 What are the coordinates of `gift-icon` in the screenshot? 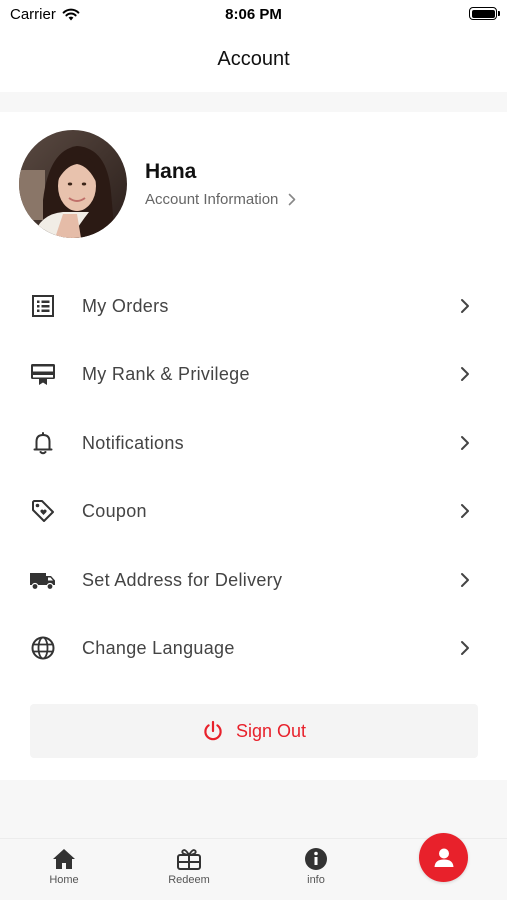 It's located at (189, 859).